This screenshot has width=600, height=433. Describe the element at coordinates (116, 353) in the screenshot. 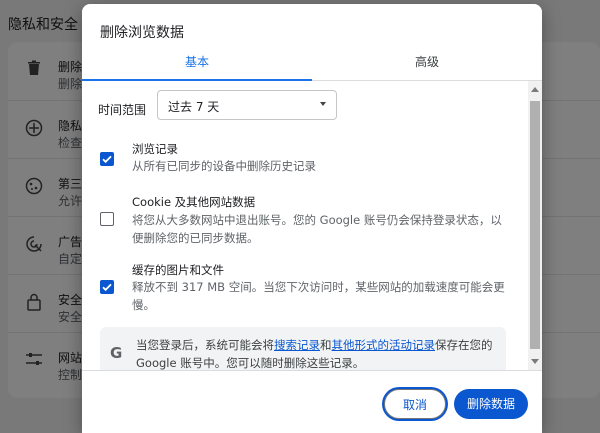

I see `google-g-icon: G` at that location.